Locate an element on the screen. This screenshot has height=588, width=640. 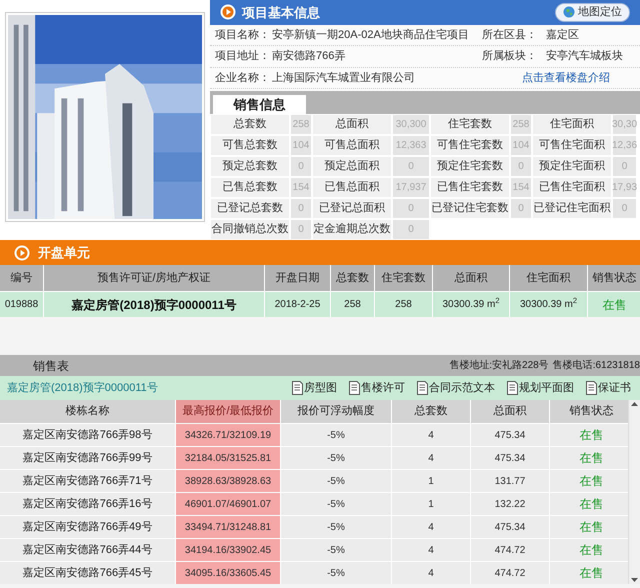
table-cell: 475.34 is located at coordinates (510, 527).